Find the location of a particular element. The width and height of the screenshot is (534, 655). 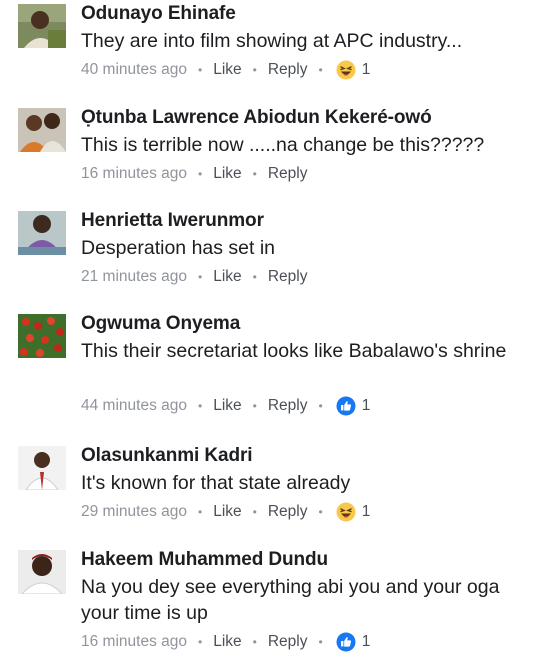

comment-timestamp: 29 minutes ago is located at coordinates (134, 512).